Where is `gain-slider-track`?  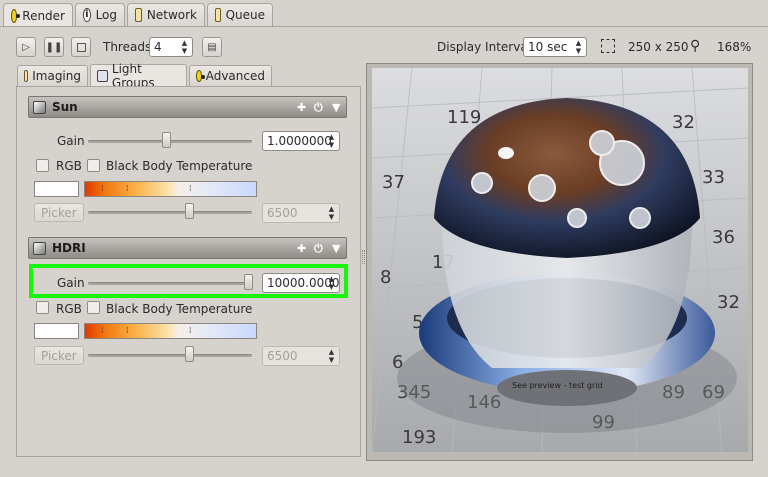 gain-slider-track is located at coordinates (170, 283).